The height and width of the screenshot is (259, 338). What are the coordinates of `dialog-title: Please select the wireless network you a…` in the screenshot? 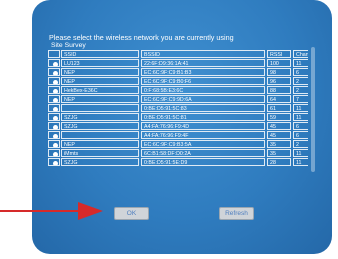 It's located at (141, 37).